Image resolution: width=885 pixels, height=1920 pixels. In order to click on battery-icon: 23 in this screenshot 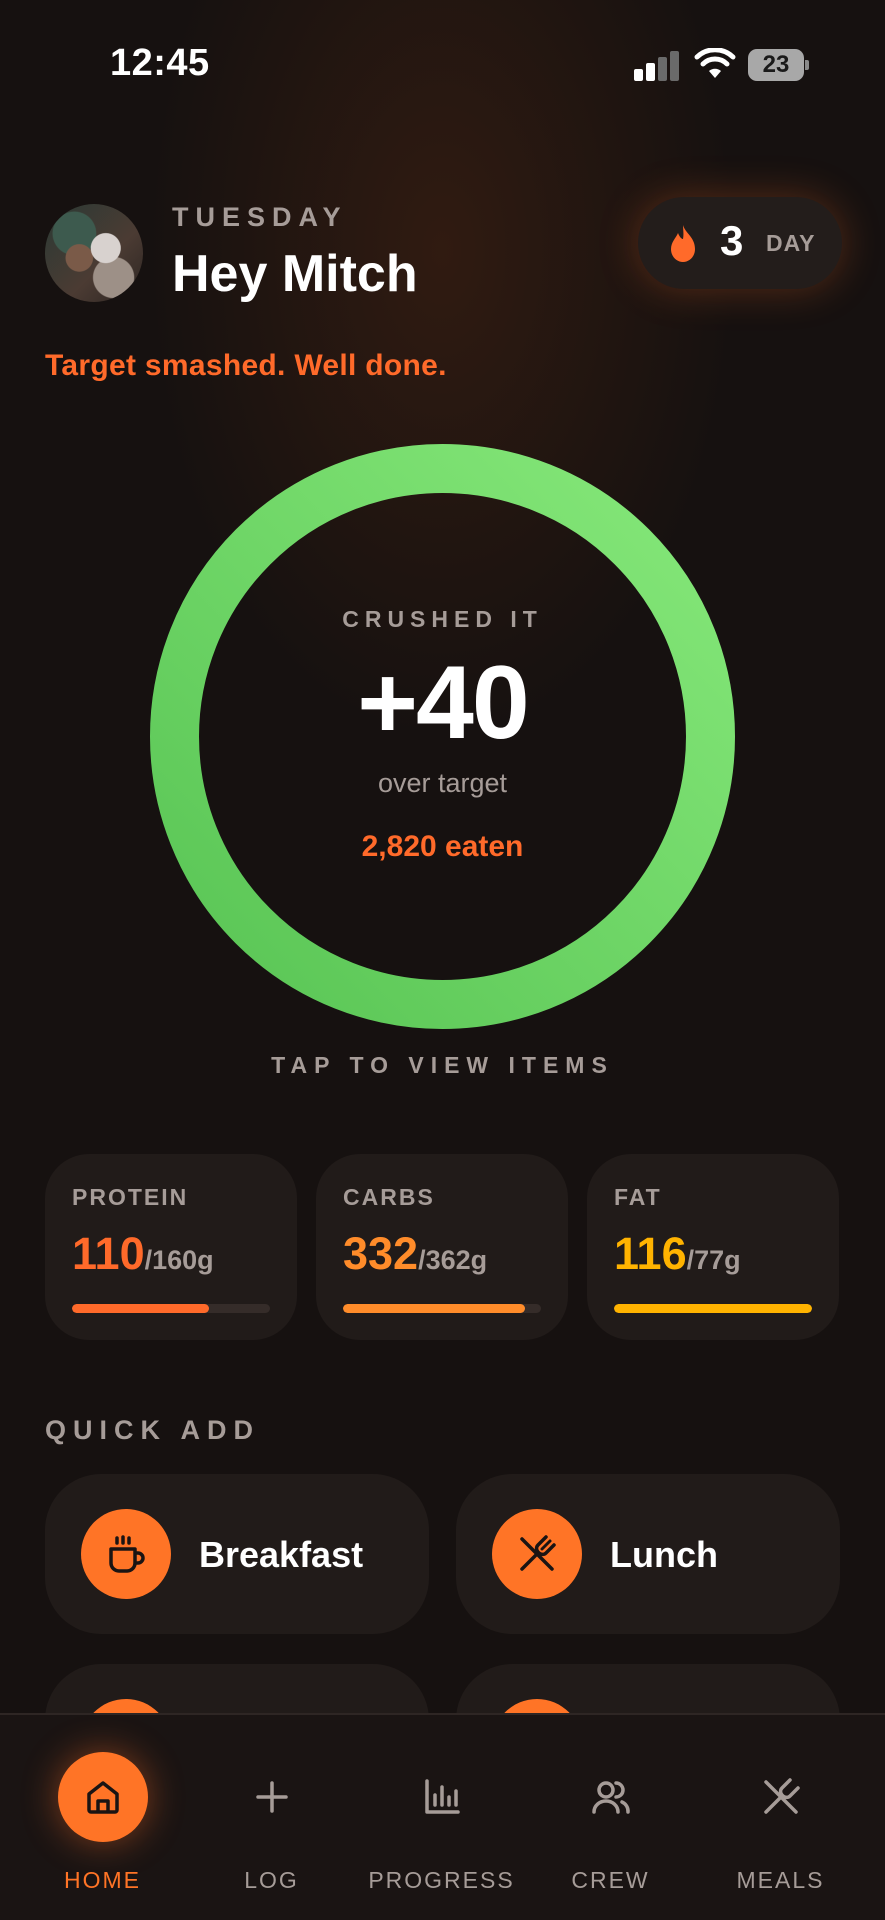, I will do `click(779, 65)`.